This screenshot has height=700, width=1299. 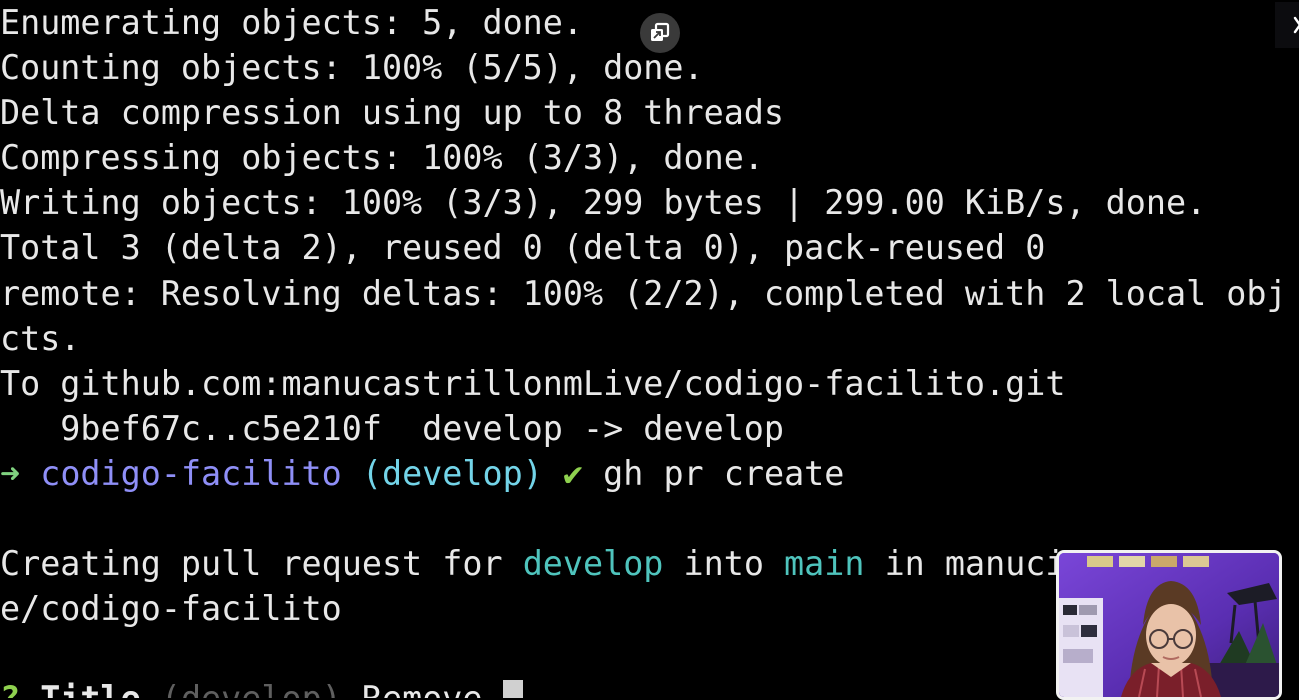 I want to click on prompt-branch: (develop), so click(x=452, y=473).